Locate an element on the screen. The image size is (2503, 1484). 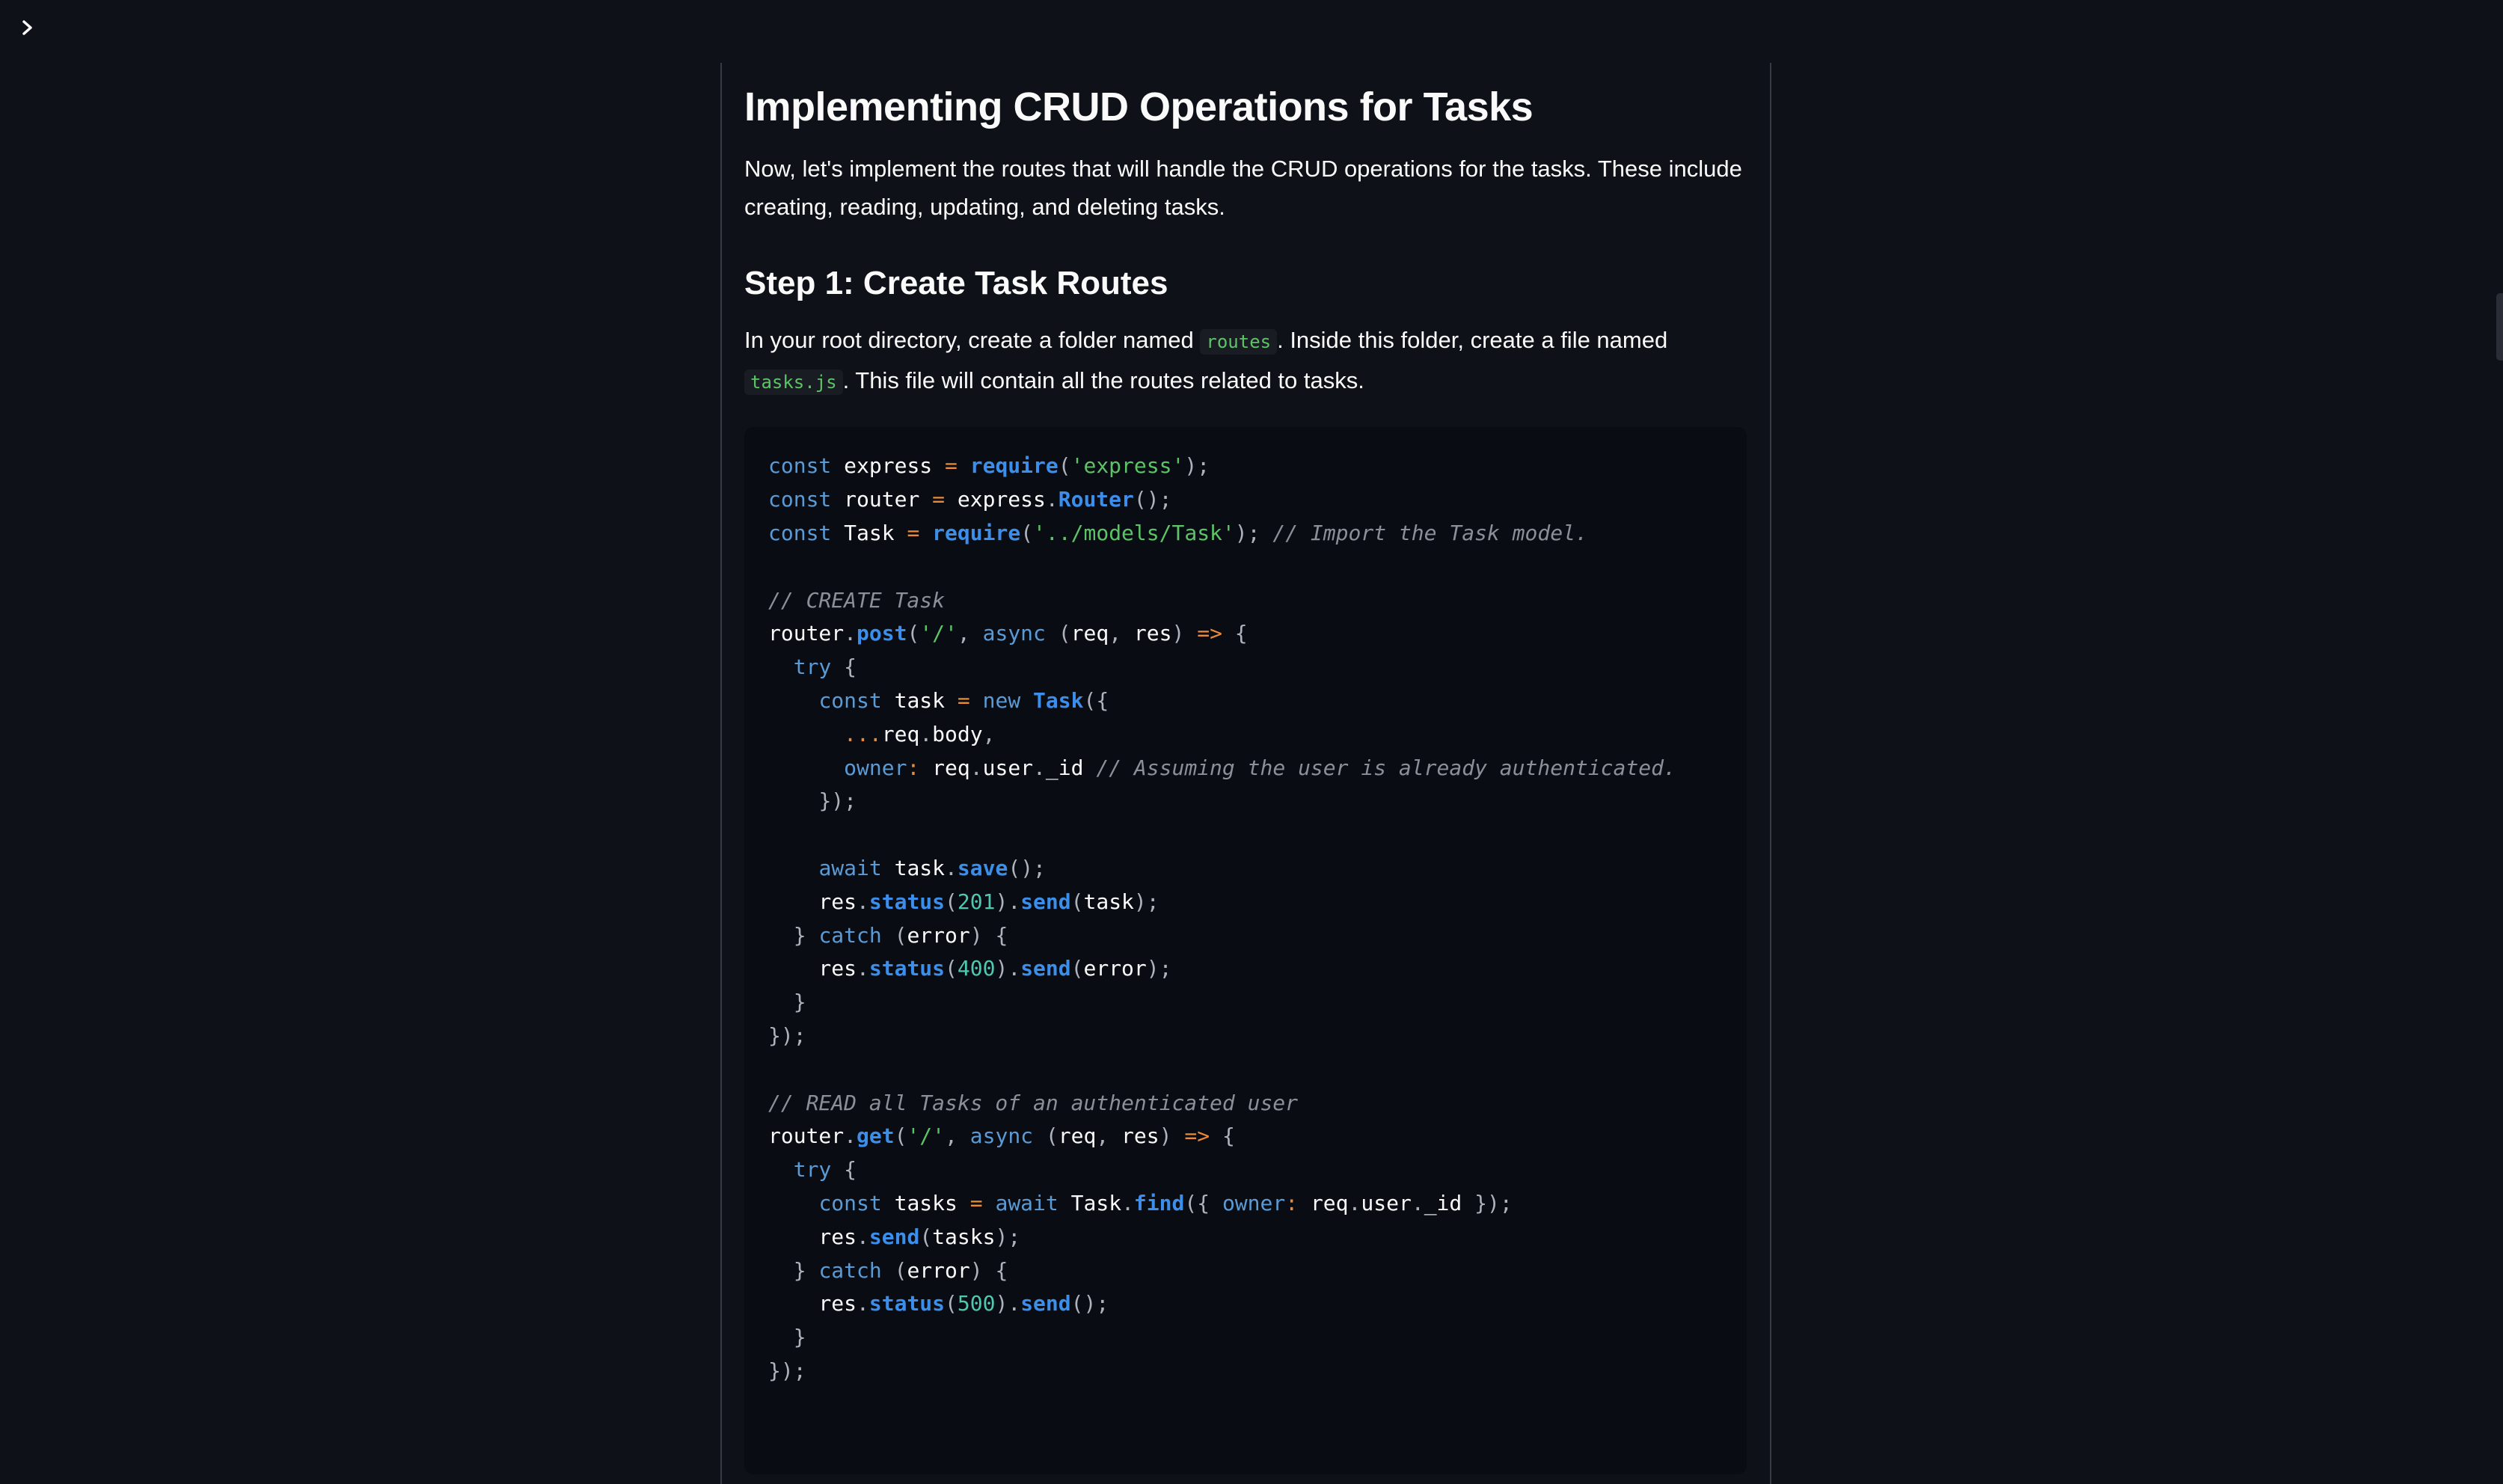
sidebar-expand-button is located at coordinates (28, 27).